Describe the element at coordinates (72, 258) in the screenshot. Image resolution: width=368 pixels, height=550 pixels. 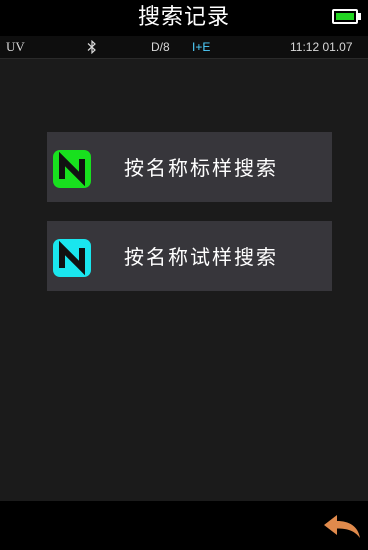
I see `sample-icon` at that location.